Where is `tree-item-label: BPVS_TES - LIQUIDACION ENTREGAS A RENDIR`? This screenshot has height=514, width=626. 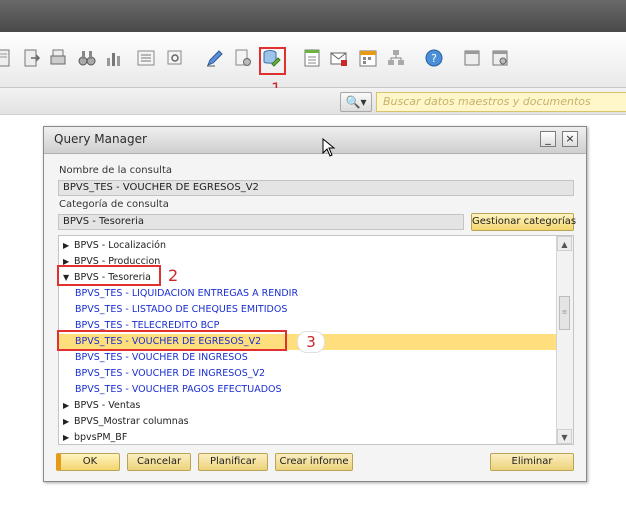
tree-item-label: BPVS_TES - LIQUIDACION ENTREGAS A RENDIR is located at coordinates (187, 293).